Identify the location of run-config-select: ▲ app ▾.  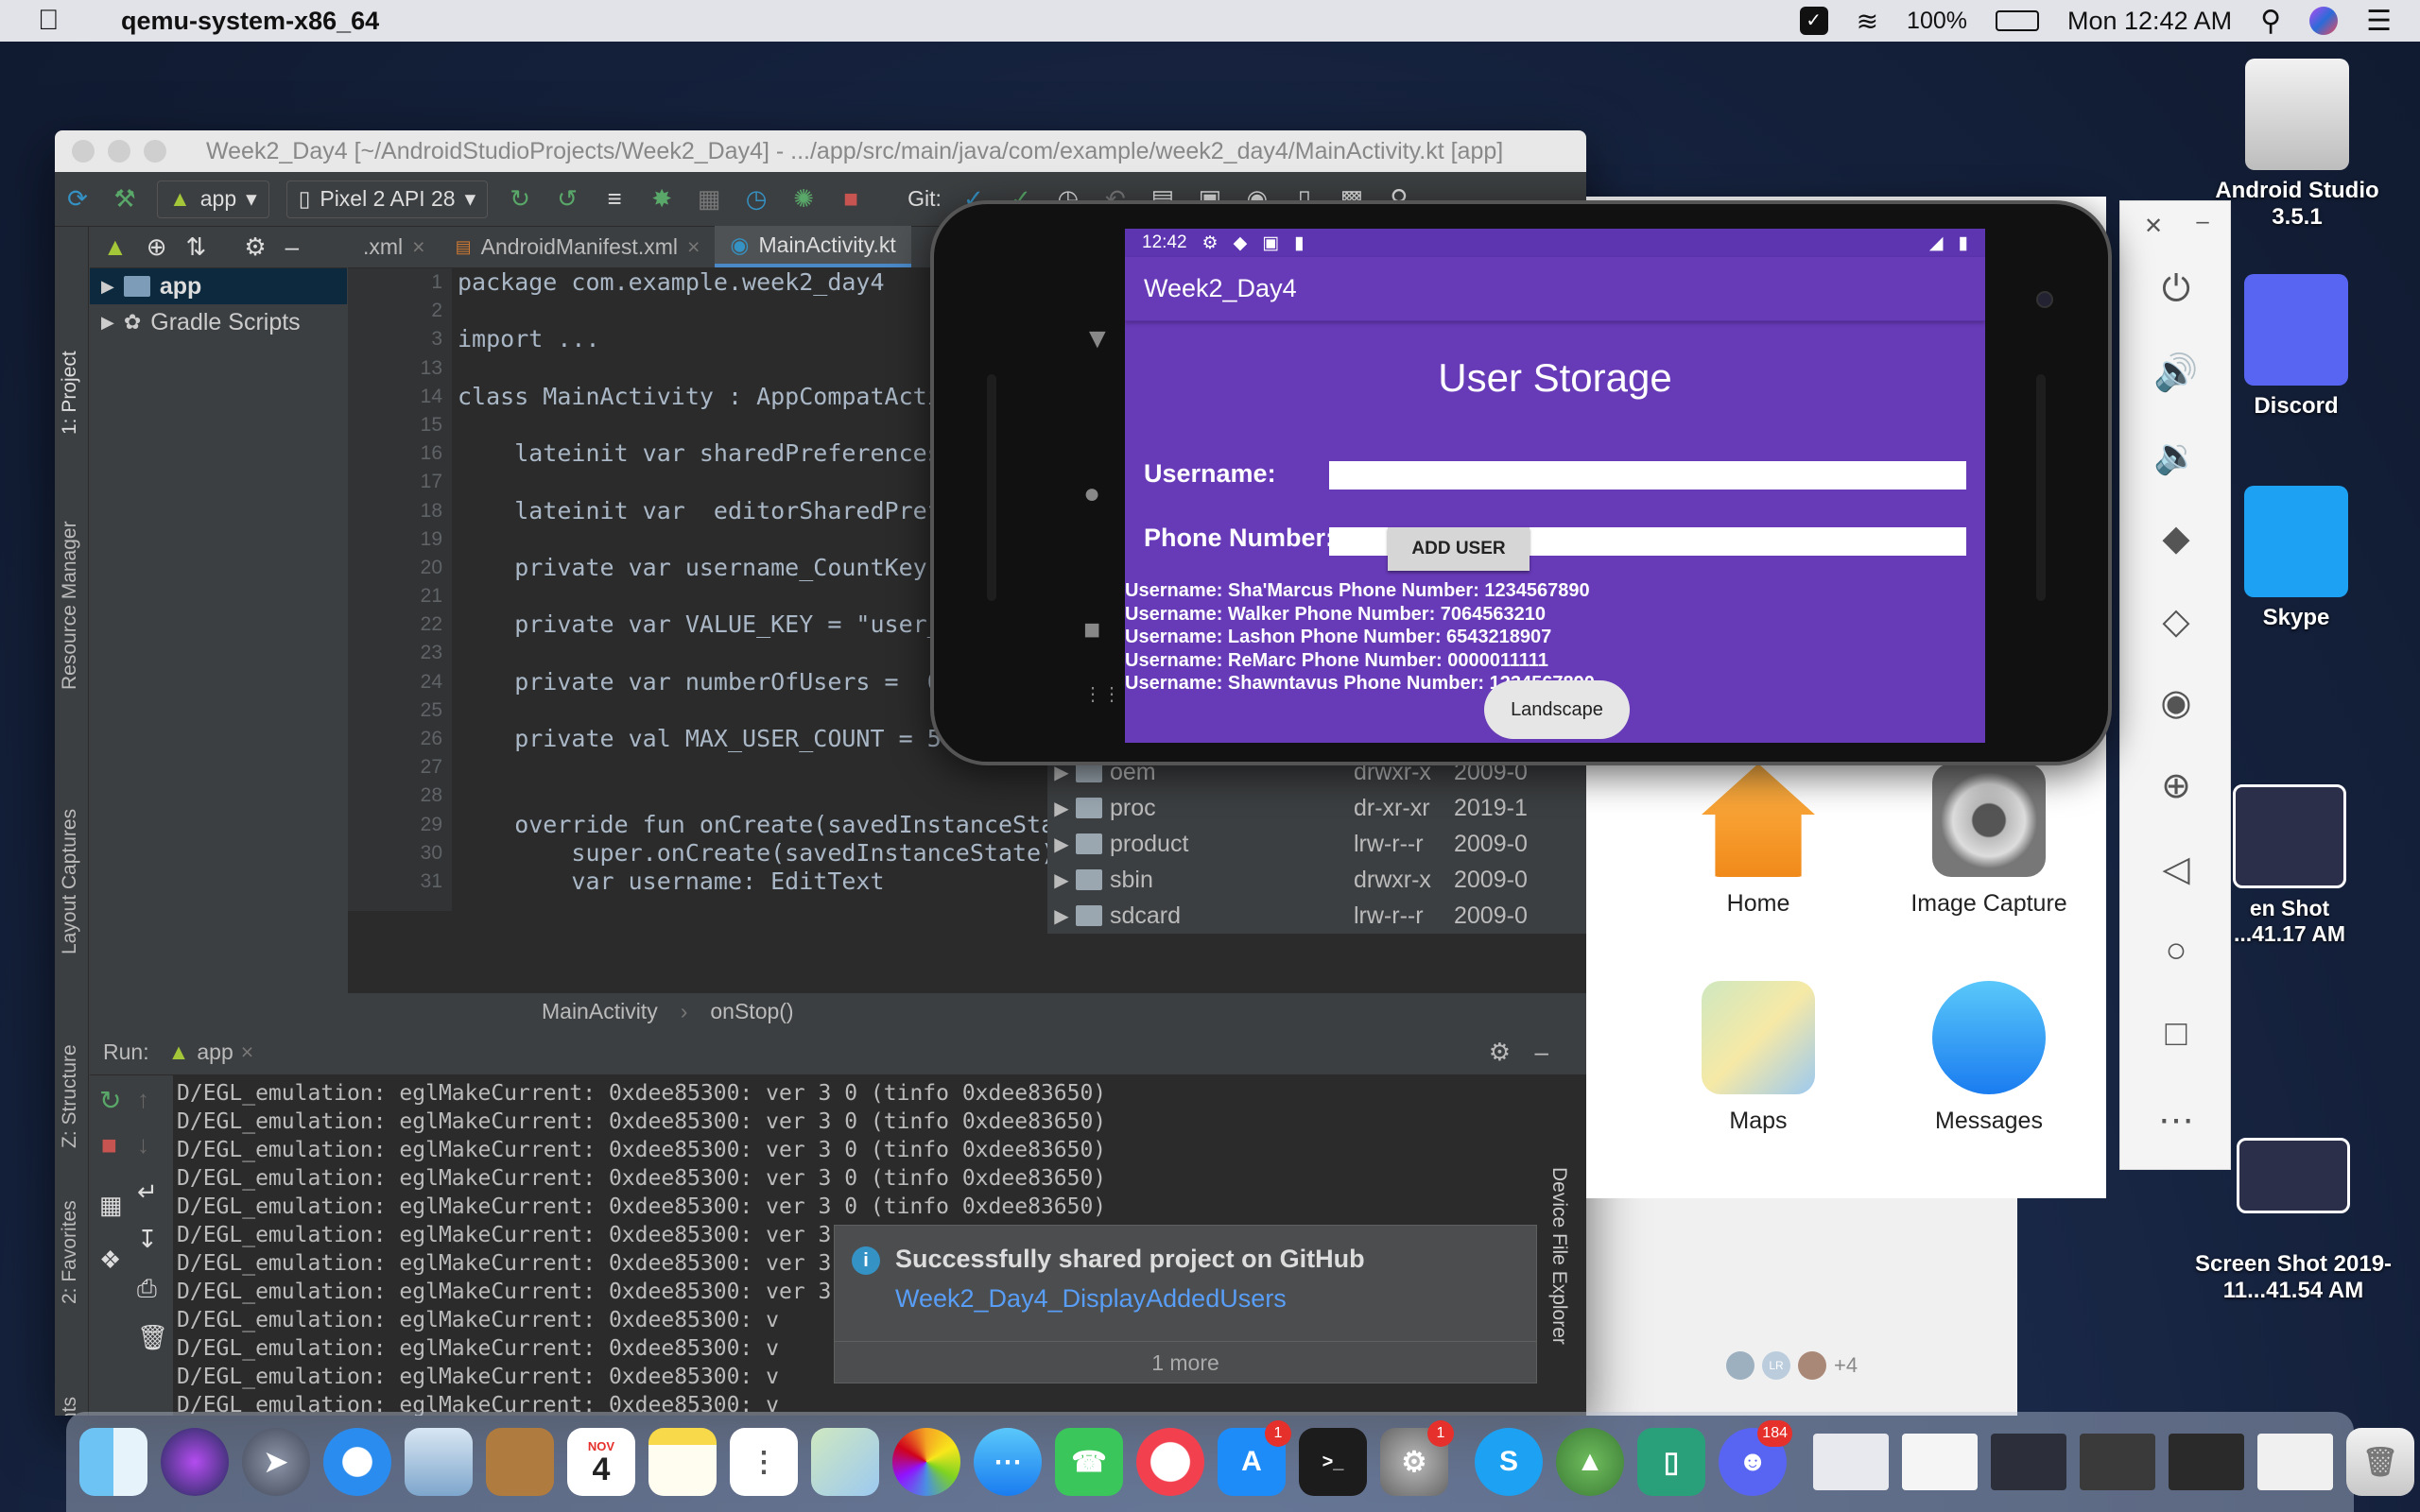
(213, 199).